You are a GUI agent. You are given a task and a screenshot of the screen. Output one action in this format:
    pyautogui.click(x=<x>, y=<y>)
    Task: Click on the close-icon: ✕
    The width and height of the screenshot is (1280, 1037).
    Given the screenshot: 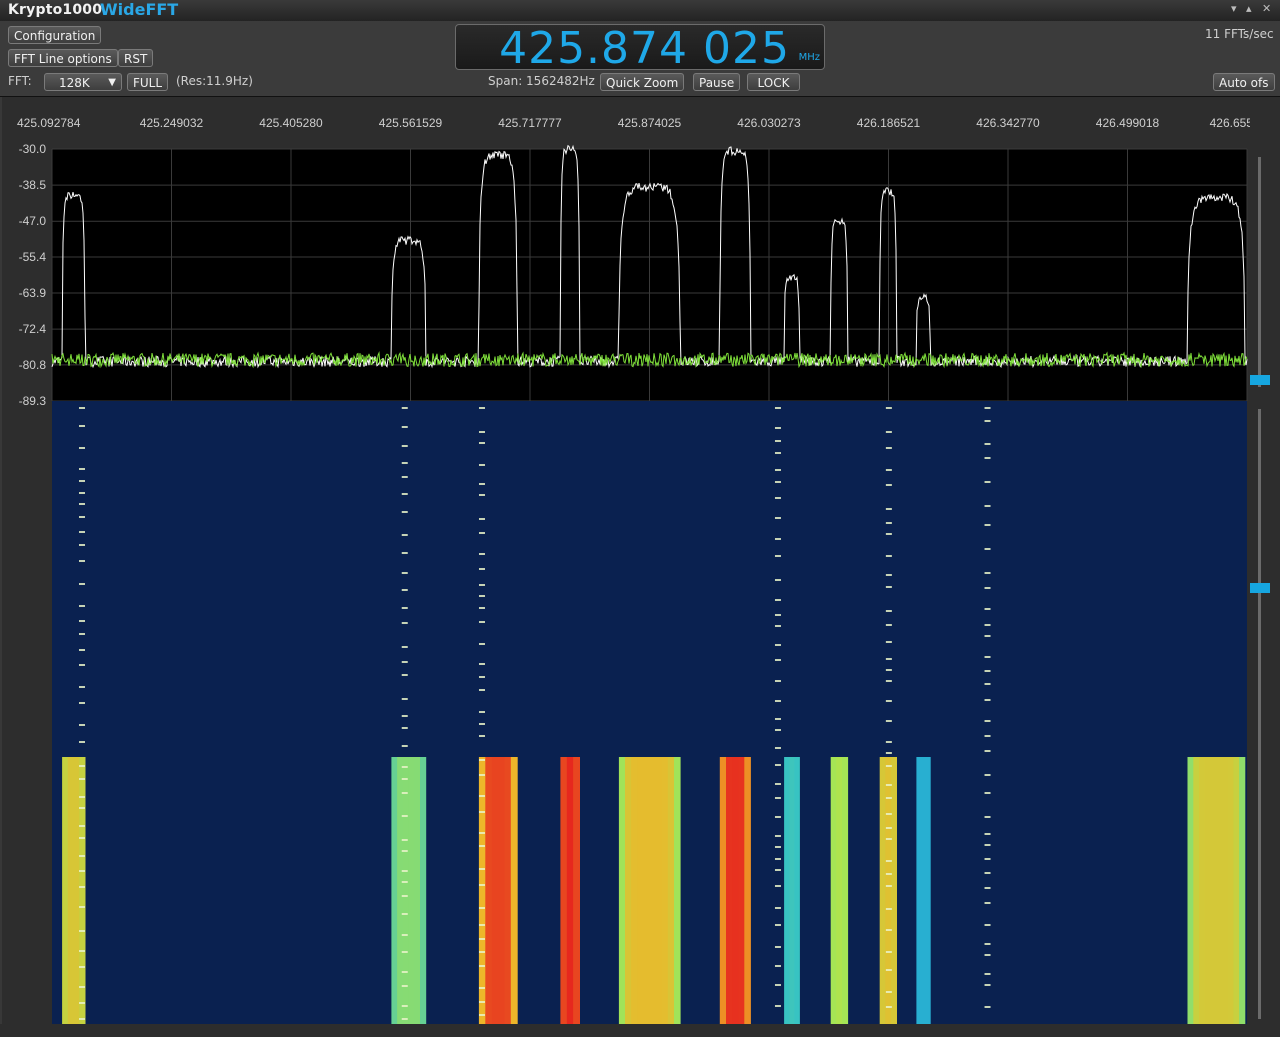 What is the action you would take?
    pyautogui.click(x=1266, y=8)
    